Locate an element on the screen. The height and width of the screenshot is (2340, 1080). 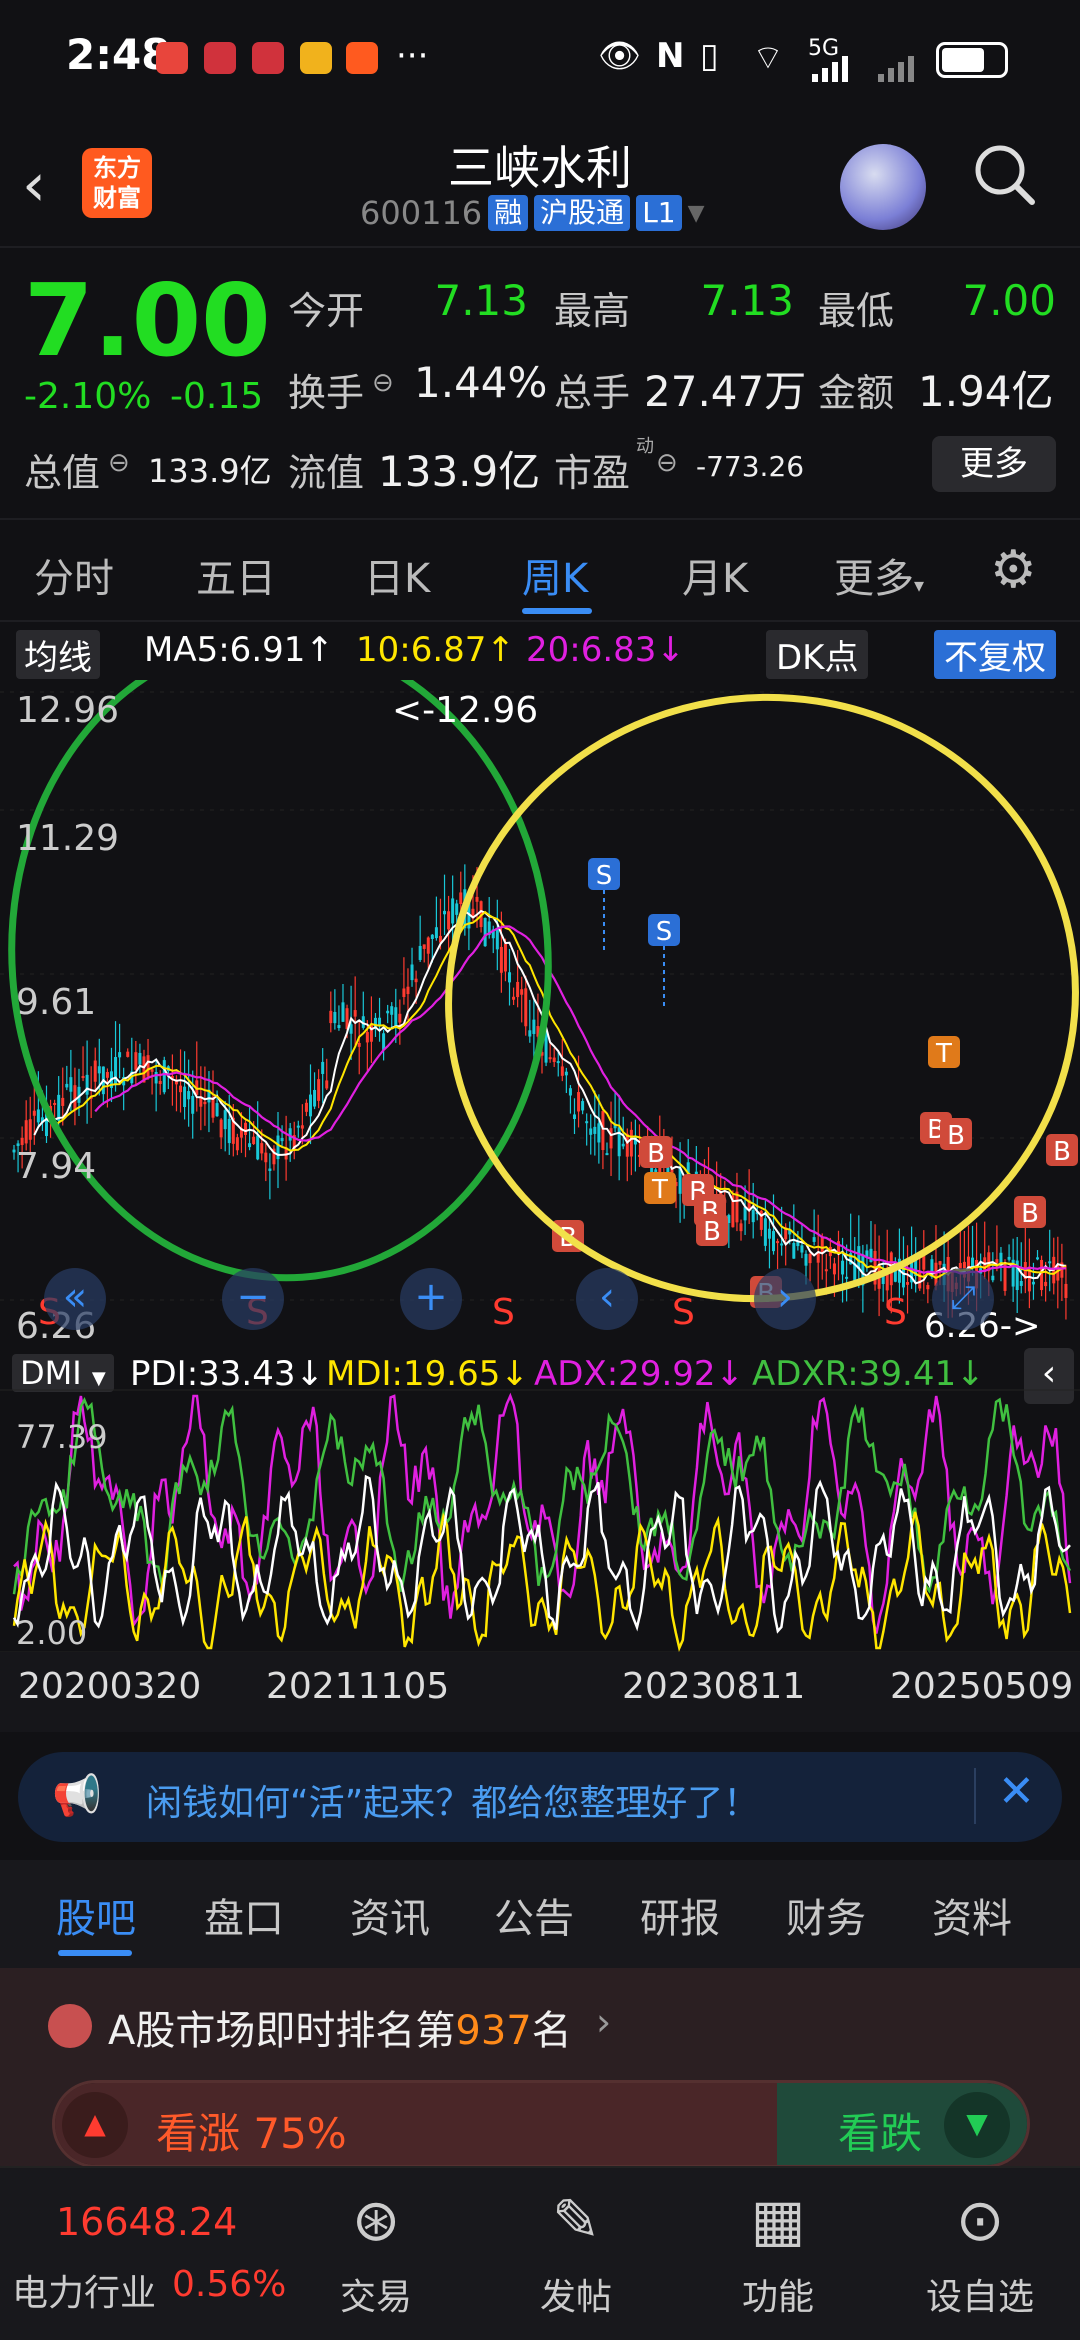
pe-dynamic-mark: 动 is located at coordinates (645, 446).